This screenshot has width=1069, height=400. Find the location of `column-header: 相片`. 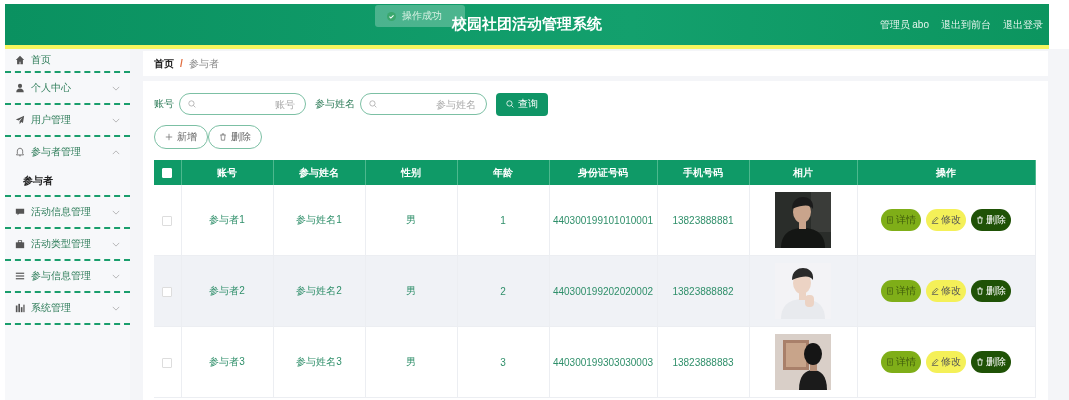

column-header: 相片 is located at coordinates (803, 172).